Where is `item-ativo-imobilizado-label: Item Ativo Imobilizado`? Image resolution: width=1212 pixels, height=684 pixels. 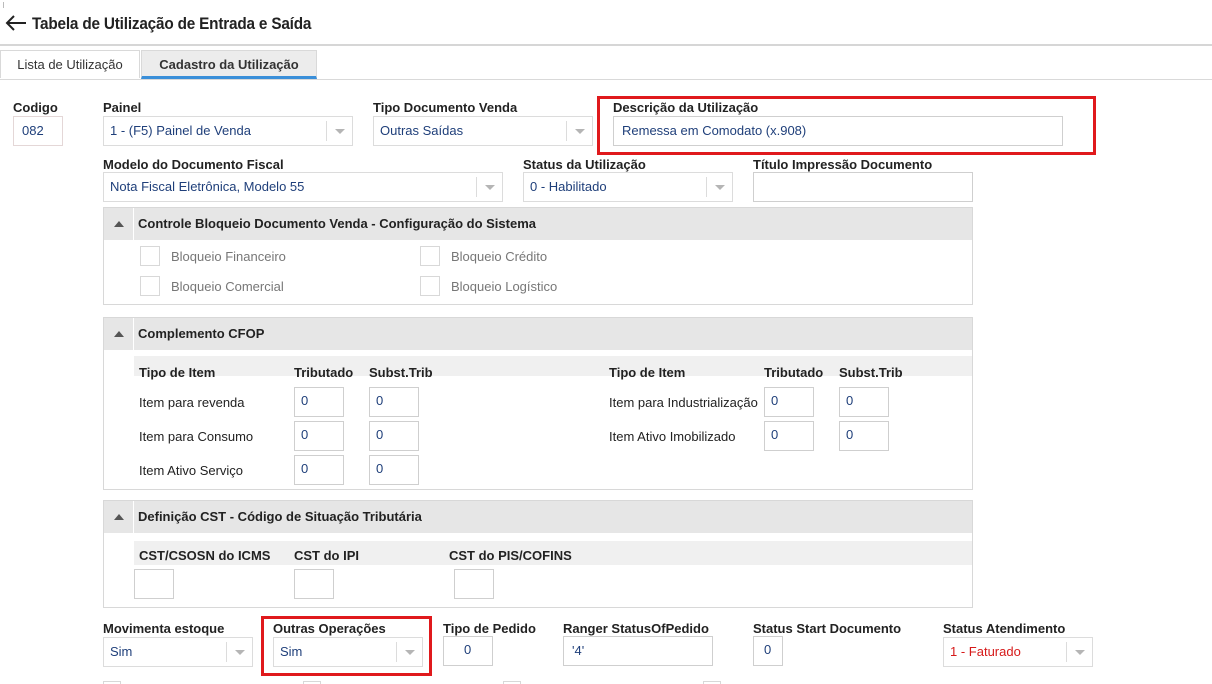 item-ativo-imobilizado-label: Item Ativo Imobilizado is located at coordinates (672, 436).